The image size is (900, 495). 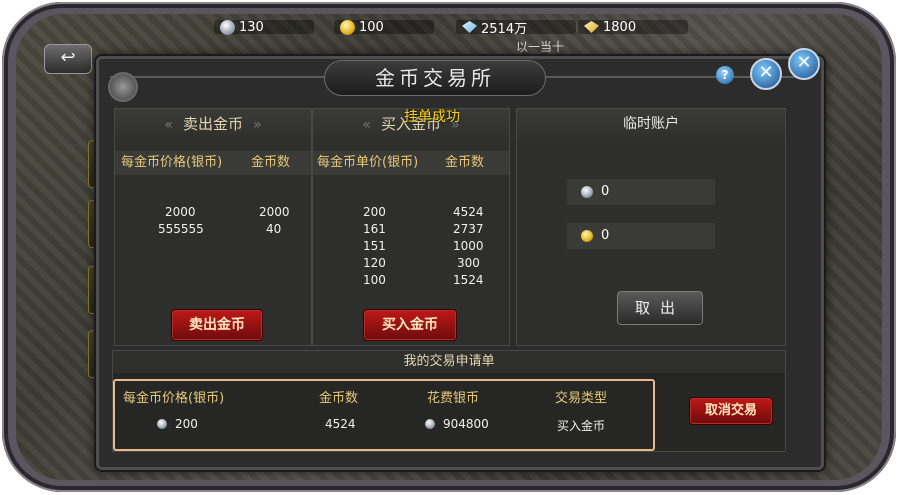 I want to click on row-count: 1000, so click(x=468, y=246).